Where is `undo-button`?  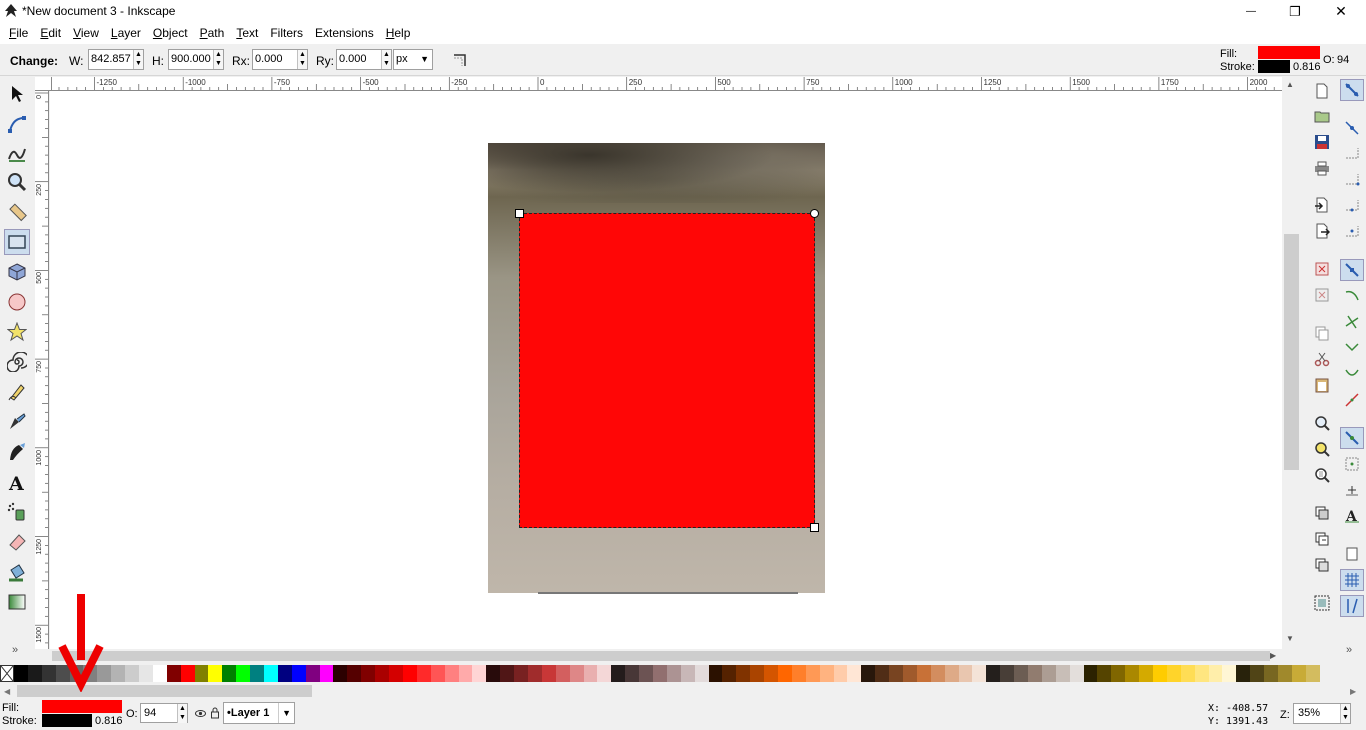
undo-button is located at coordinates (1322, 269).